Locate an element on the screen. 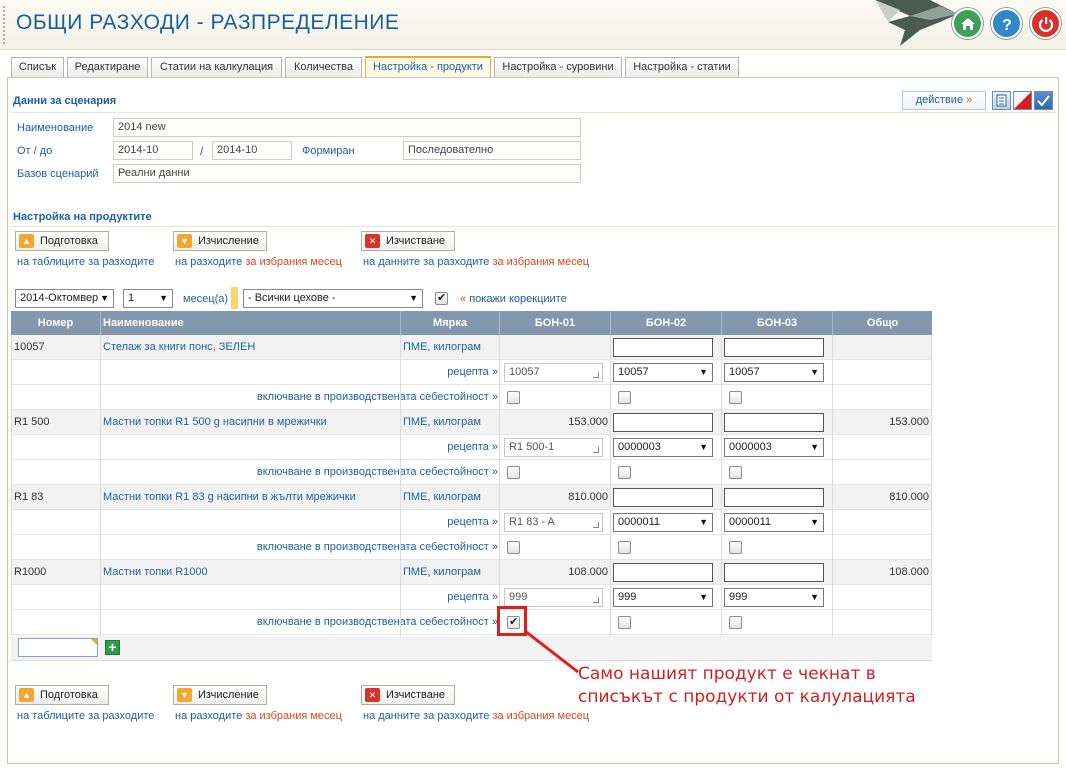 Image resolution: width=1066 pixels, height=771 pixels. formed-field: Последователно is located at coordinates (492, 150).